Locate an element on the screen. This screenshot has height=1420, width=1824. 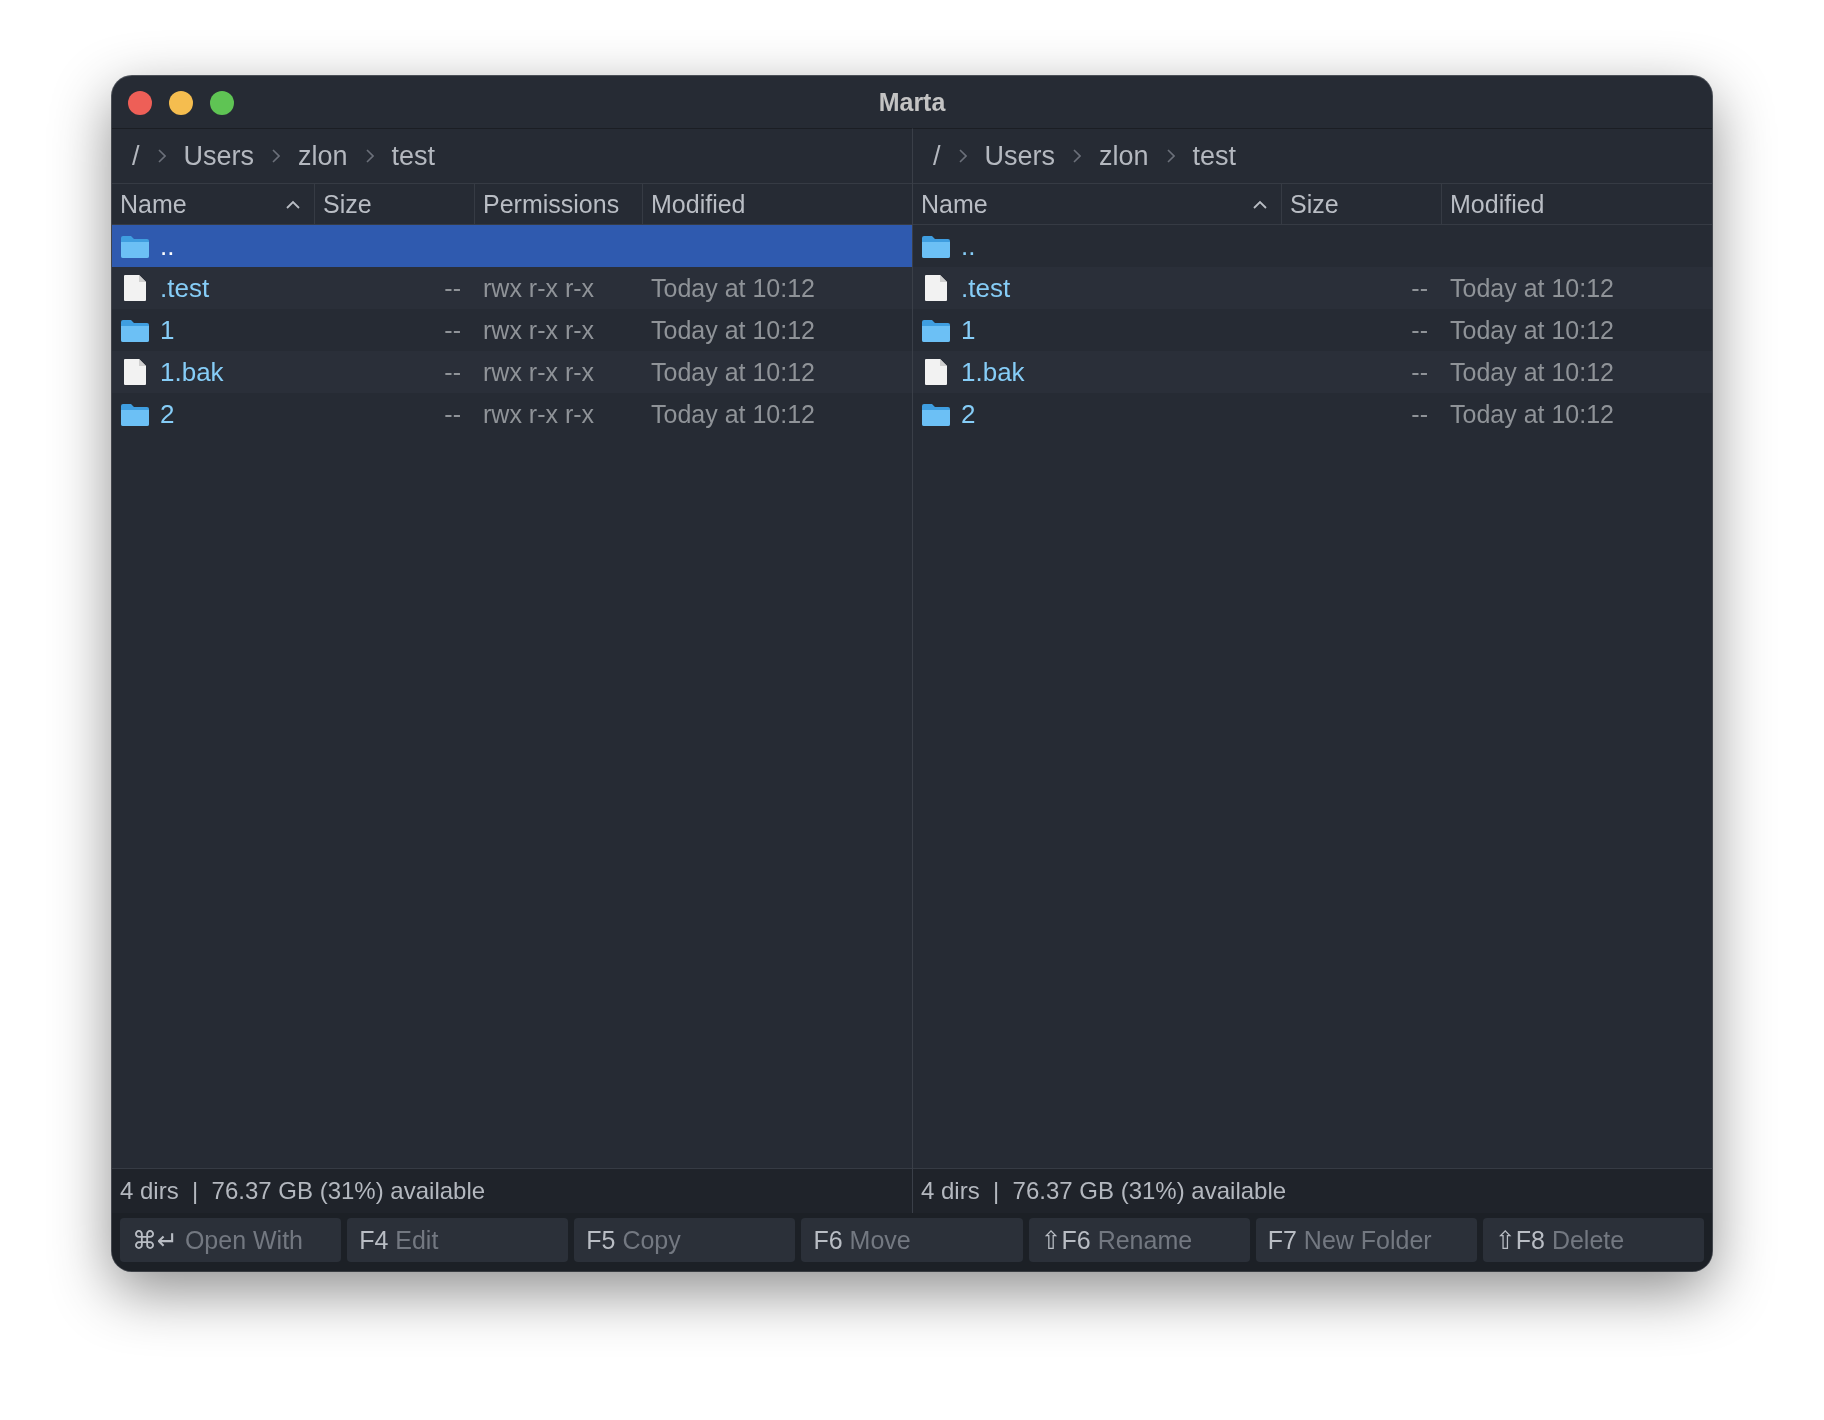
function-key-button: ⇧F6 Rename is located at coordinates (1139, 1240).